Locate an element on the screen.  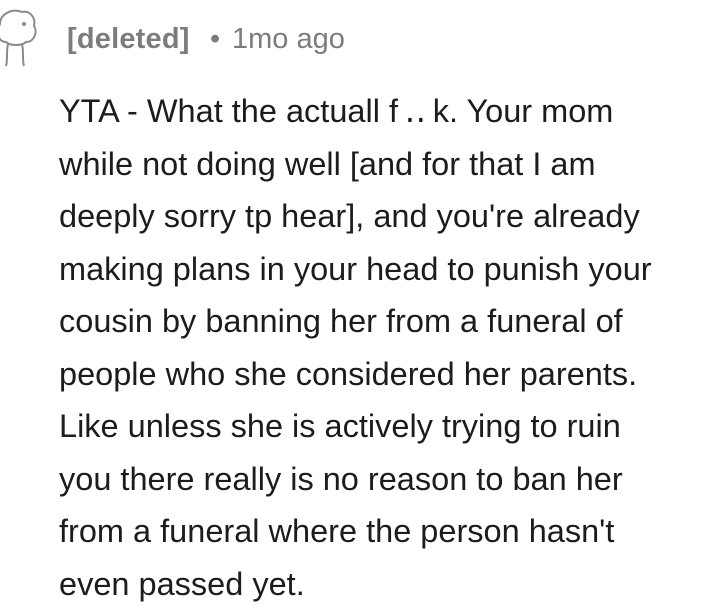
snoo-avatar-icon is located at coordinates (19, 36).